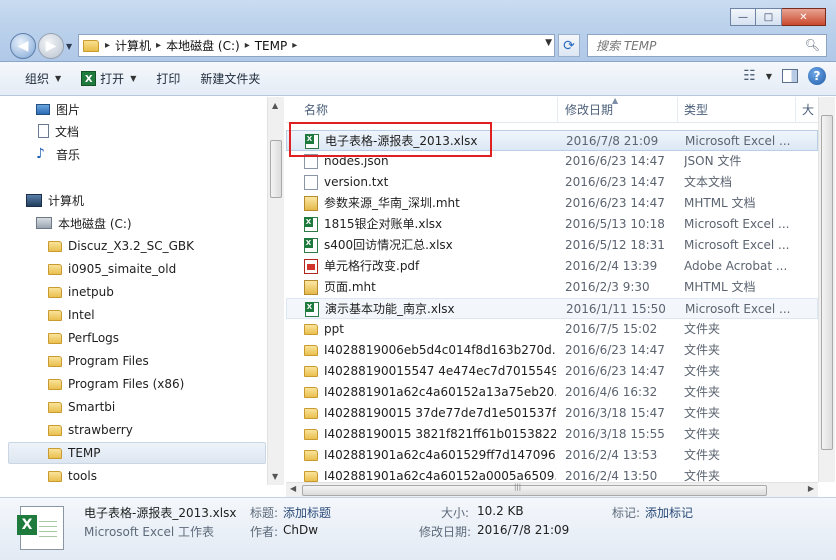 Image resolution: width=836 pixels, height=560 pixels. What do you see at coordinates (615, 413) in the screenshot?
I see `file-date: 2016/3/18 15:47` at bounding box center [615, 413].